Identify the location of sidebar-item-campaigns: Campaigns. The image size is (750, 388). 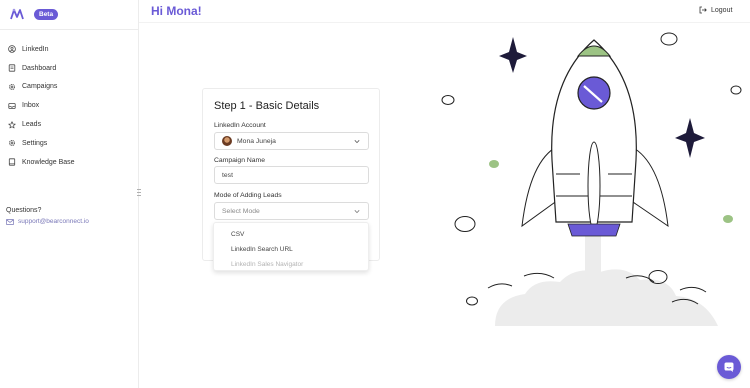
(41, 87).